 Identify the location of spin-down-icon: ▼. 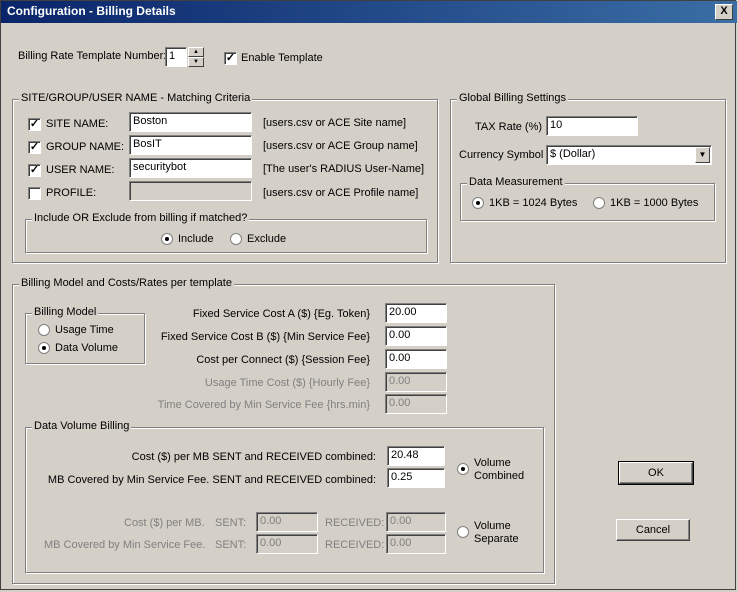
(196, 62).